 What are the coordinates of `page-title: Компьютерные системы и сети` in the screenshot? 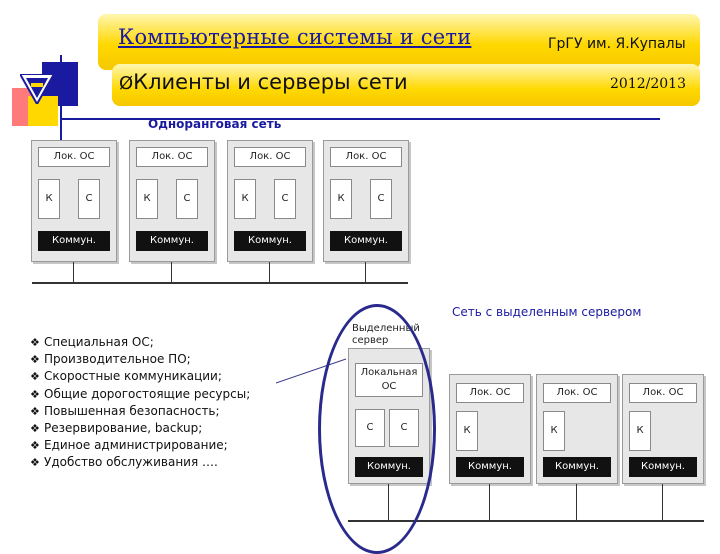 It's located at (295, 37).